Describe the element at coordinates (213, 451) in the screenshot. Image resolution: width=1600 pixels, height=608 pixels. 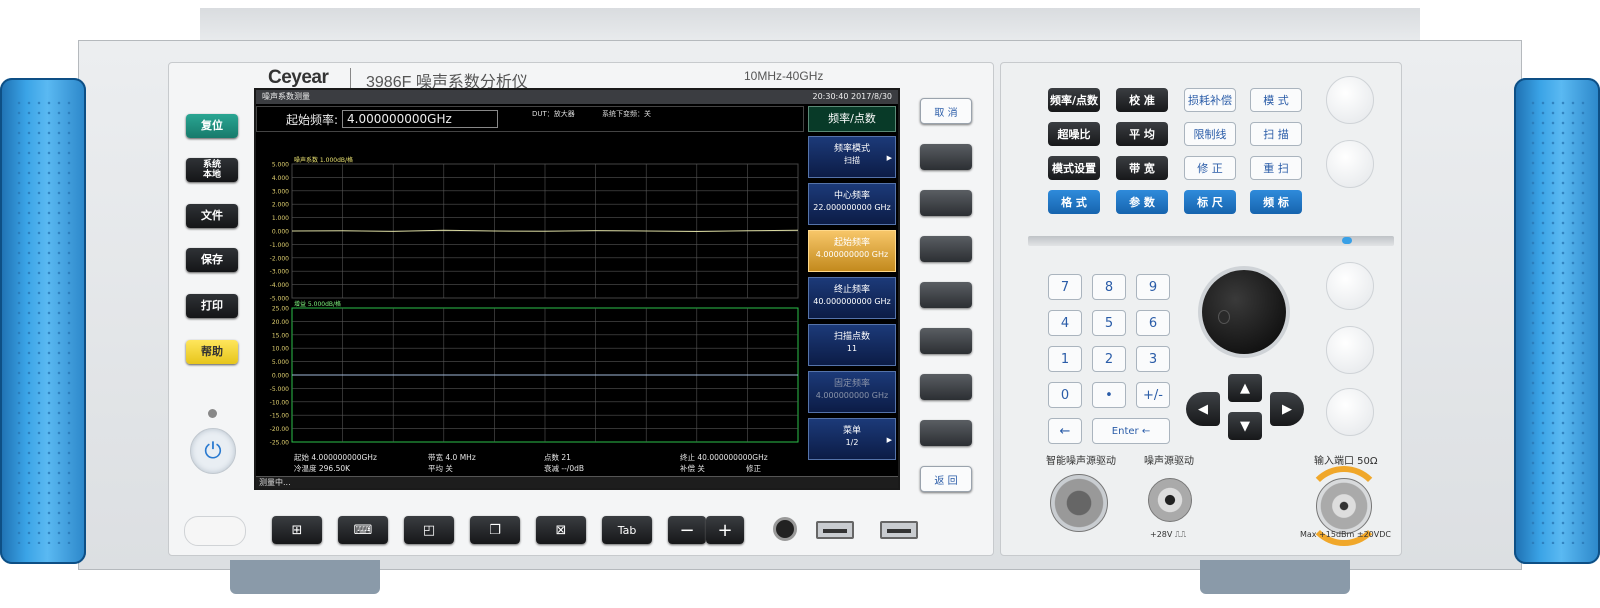
I see `power-button: ⏻` at that location.